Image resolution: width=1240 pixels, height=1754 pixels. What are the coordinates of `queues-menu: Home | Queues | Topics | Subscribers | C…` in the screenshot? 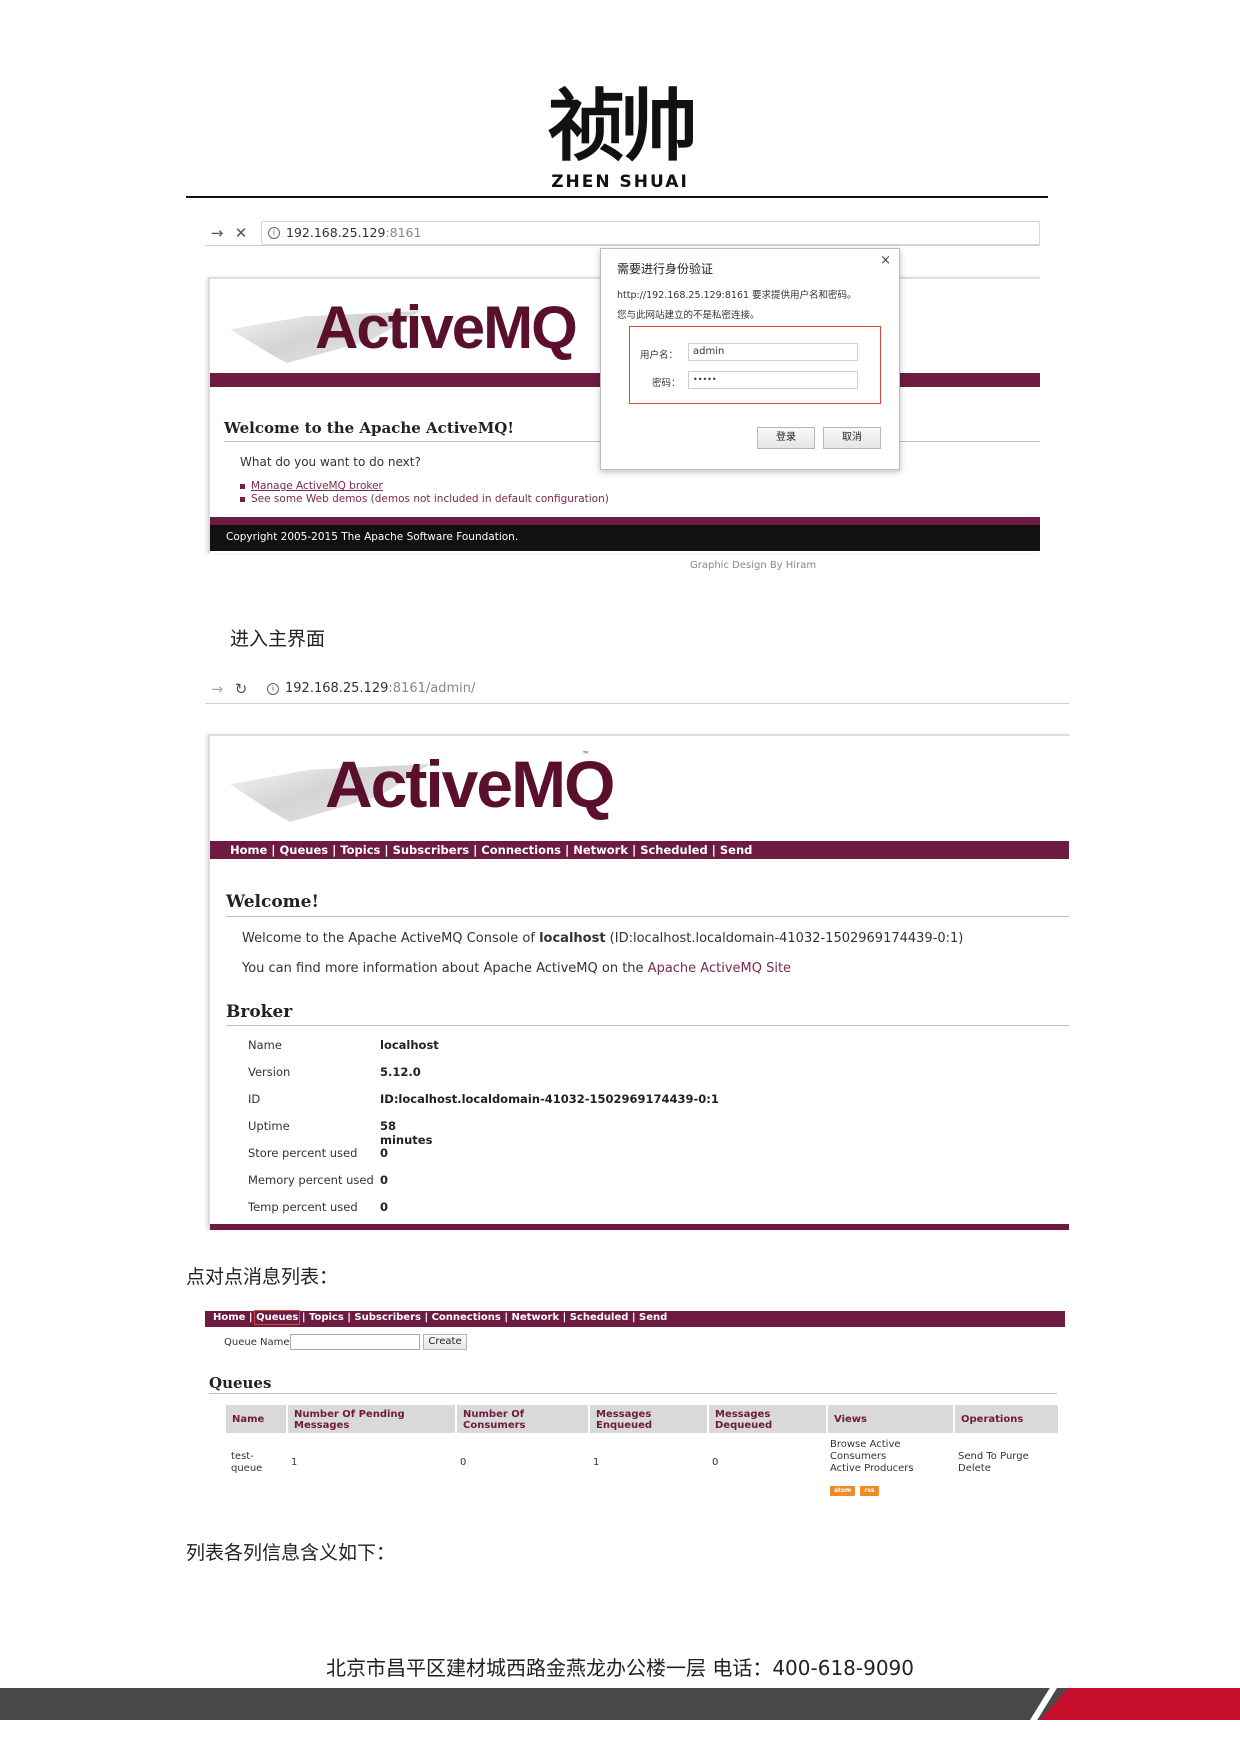 It's located at (635, 1318).